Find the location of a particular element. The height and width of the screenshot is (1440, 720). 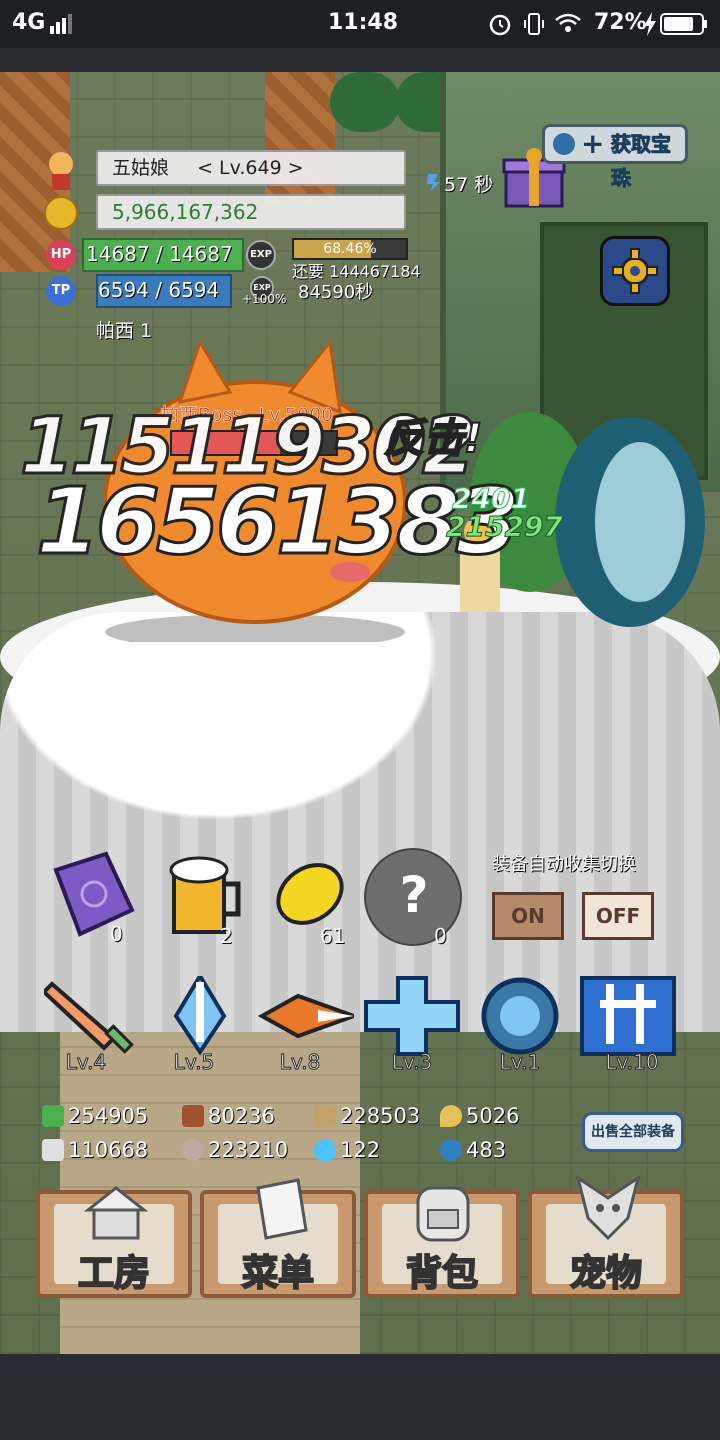

tp-heart-icon: TP is located at coordinates (61, 291).